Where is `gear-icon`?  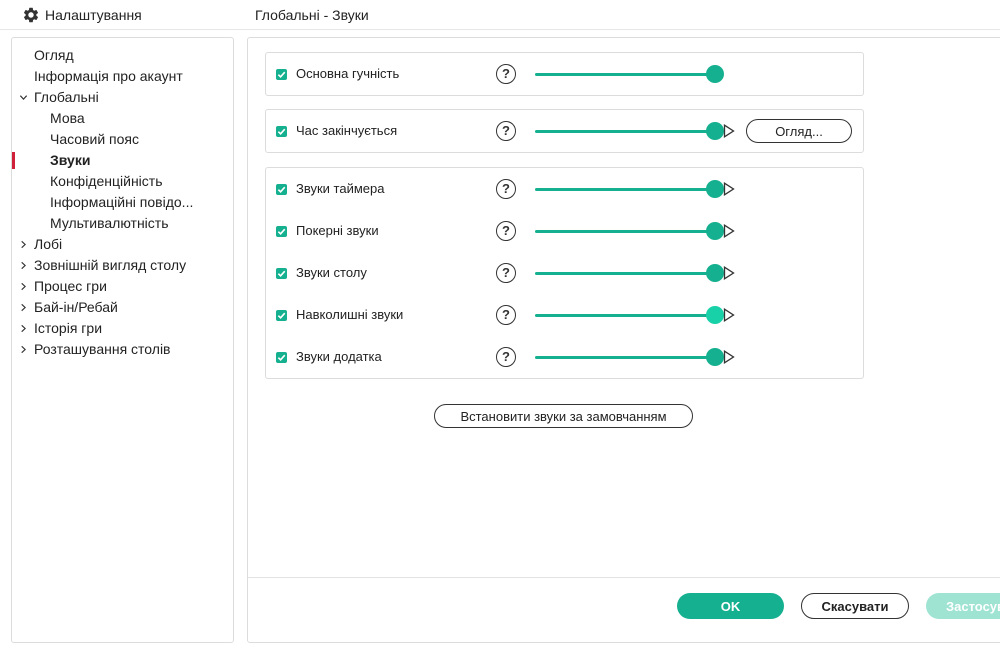
gear-icon is located at coordinates (31, 15).